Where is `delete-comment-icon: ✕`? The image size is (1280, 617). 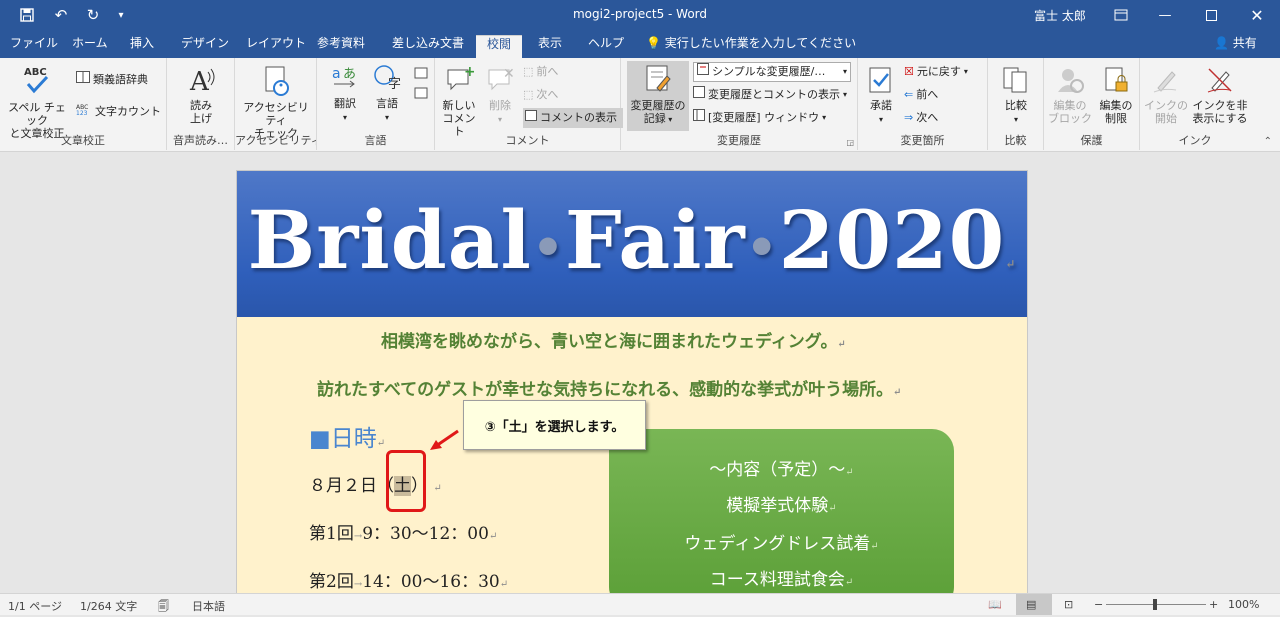 delete-comment-icon: ✕ is located at coordinates (500, 80).